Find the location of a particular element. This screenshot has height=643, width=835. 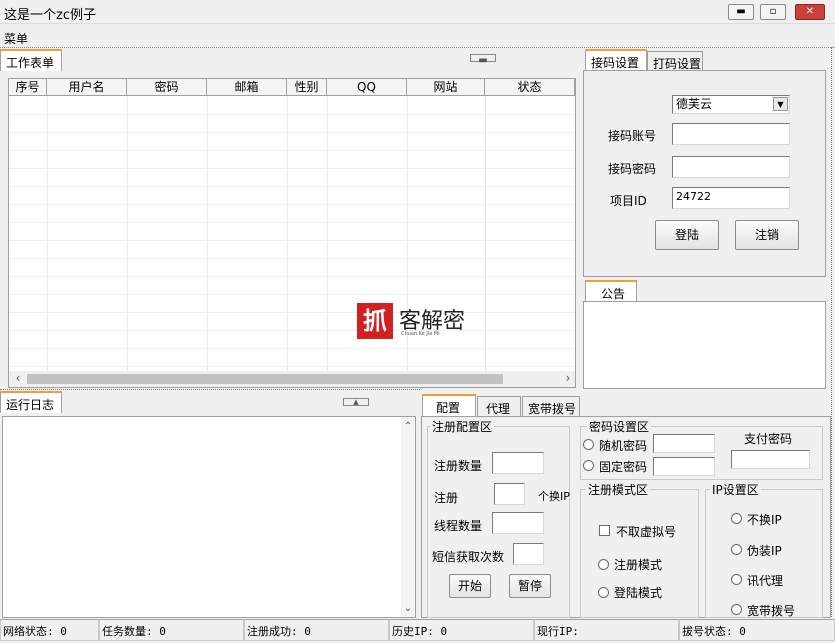

project-id-label: 项目ID is located at coordinates (628, 201).